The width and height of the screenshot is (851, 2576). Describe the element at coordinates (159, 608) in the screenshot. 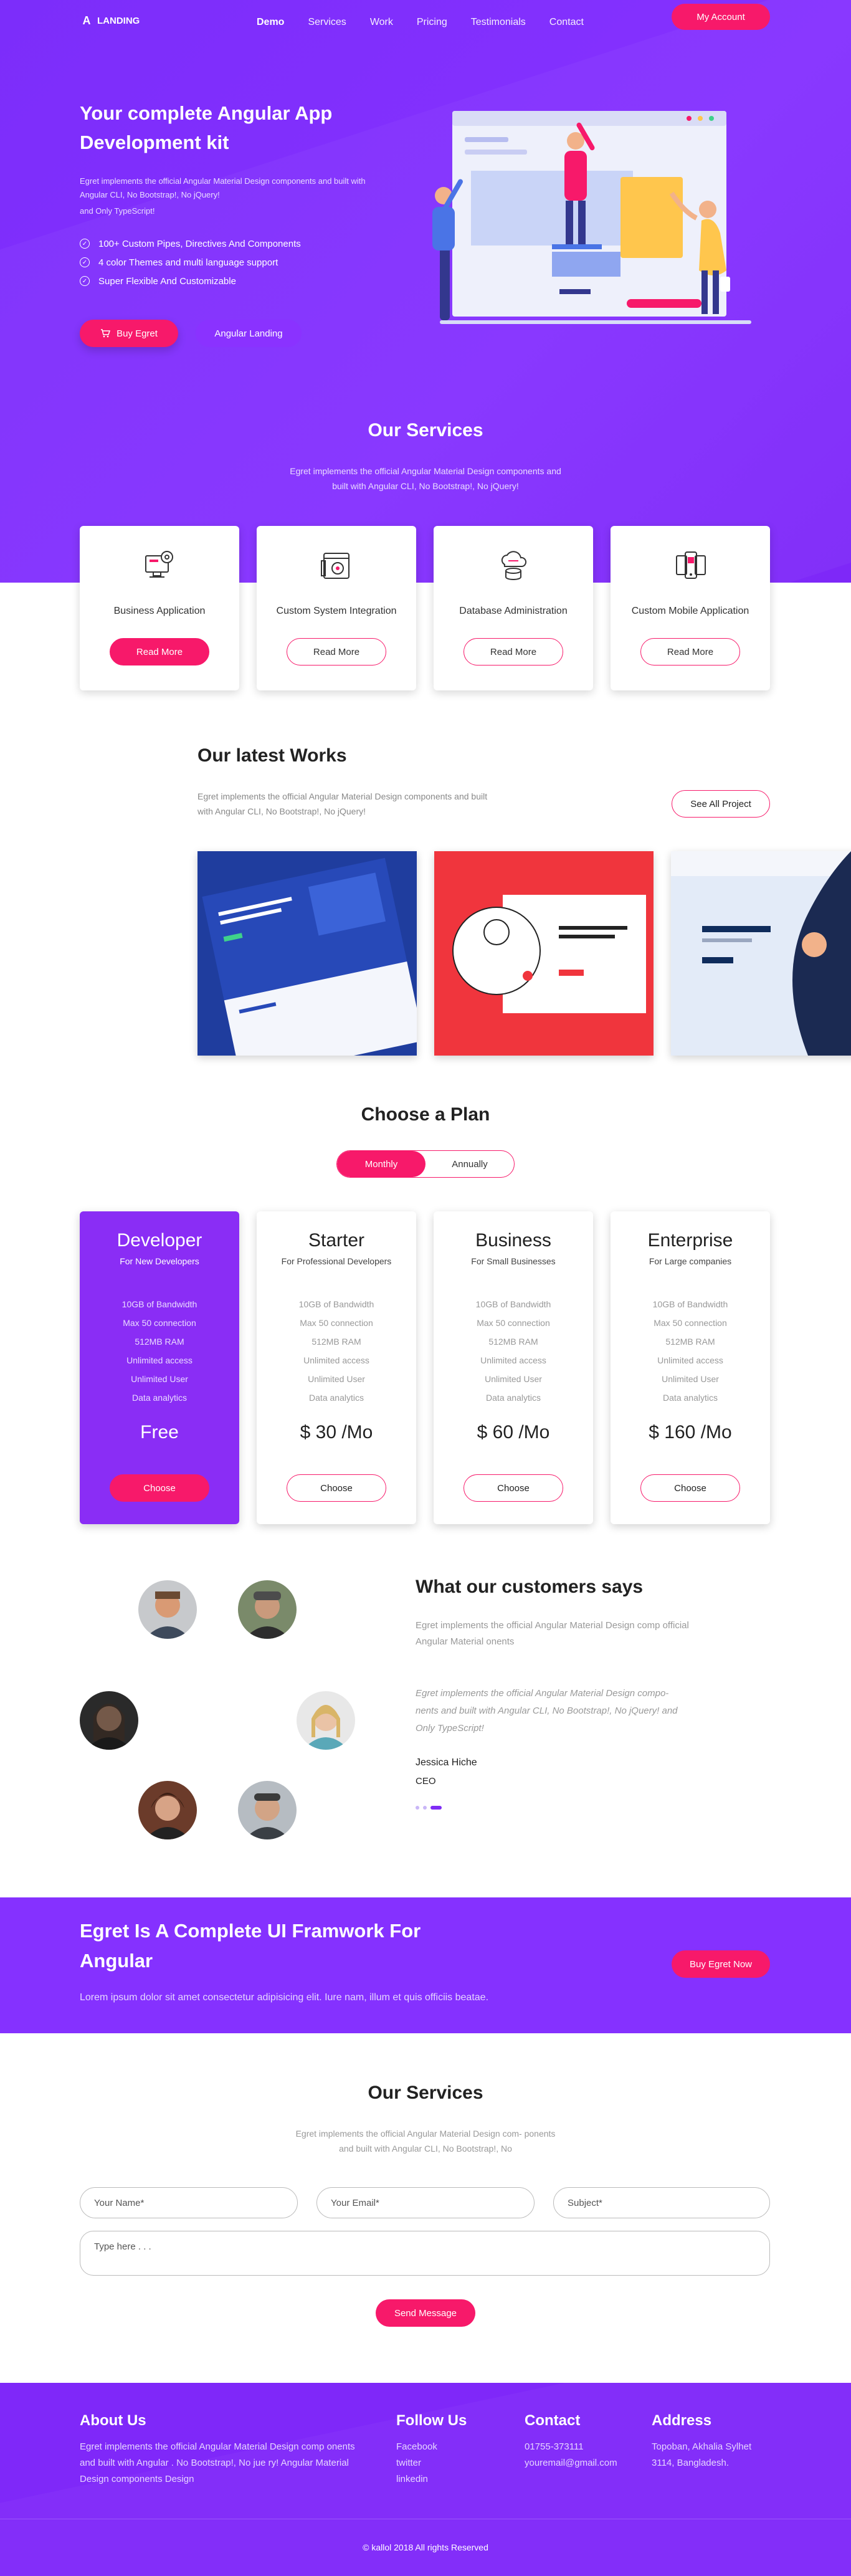

I see `service-card-business: Business Application Read More` at that location.